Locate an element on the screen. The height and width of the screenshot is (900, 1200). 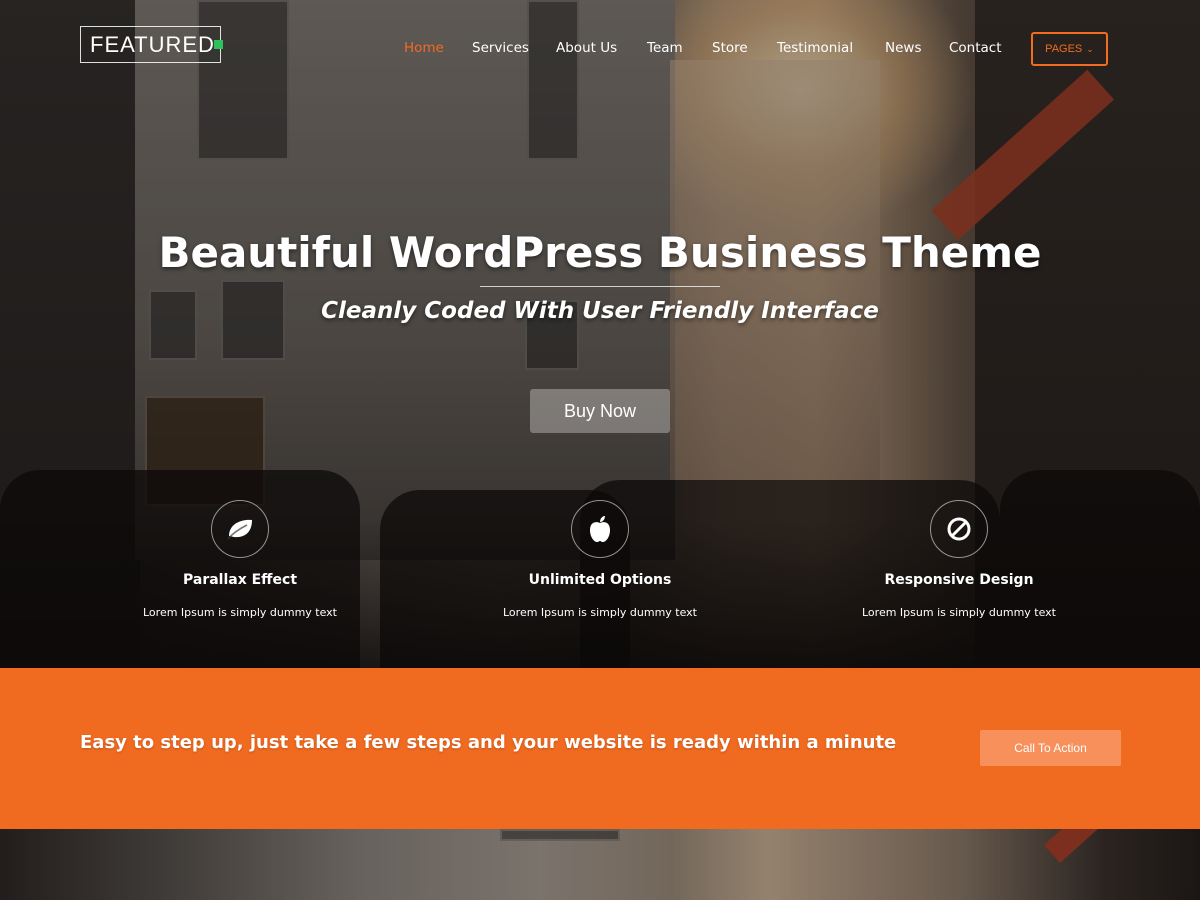
nav-testimonial: Testimonial is located at coordinates (815, 48).